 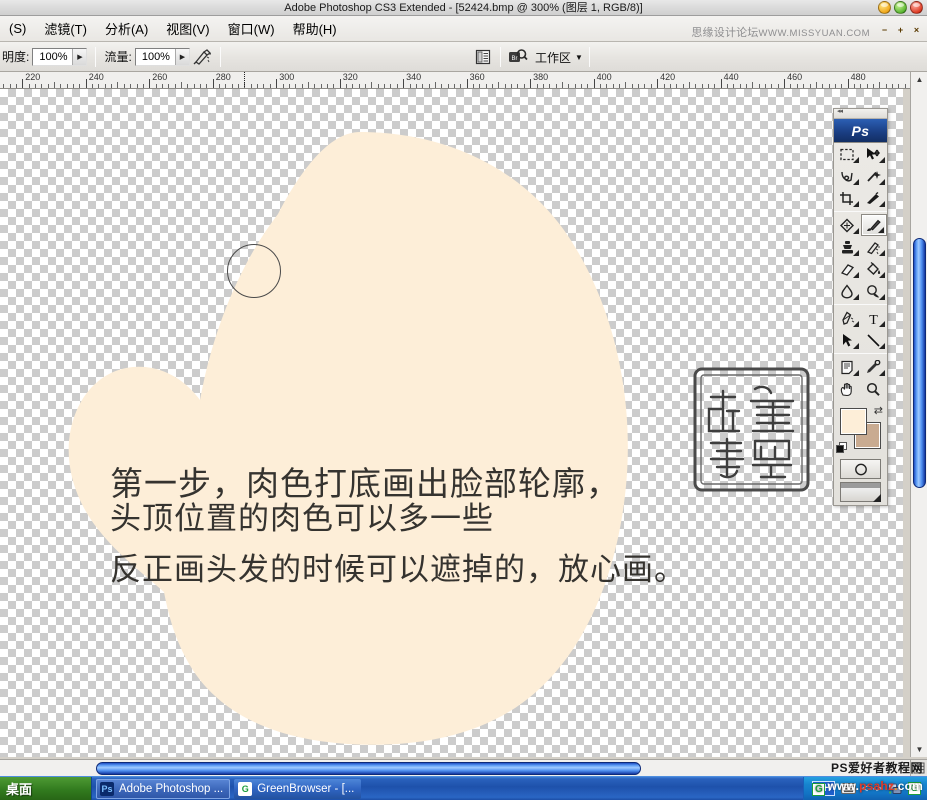 I want to click on flow-combo: 100% ▶, so click(x=162, y=56).